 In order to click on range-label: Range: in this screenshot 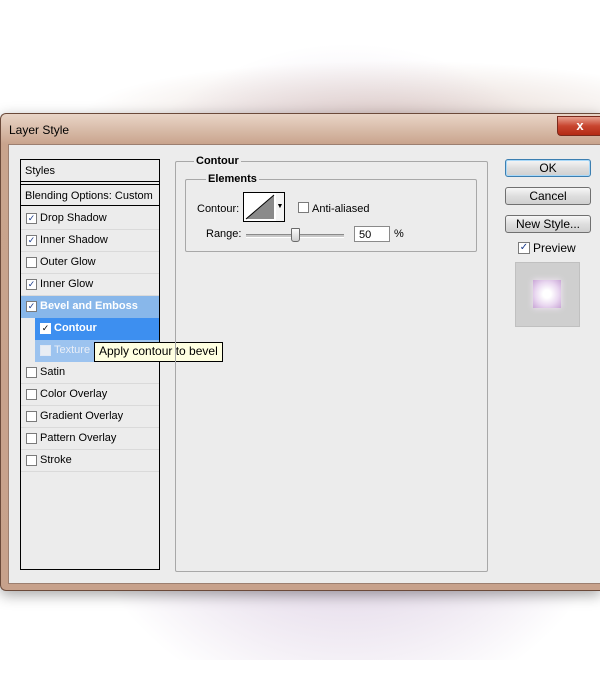, I will do `click(224, 234)`.